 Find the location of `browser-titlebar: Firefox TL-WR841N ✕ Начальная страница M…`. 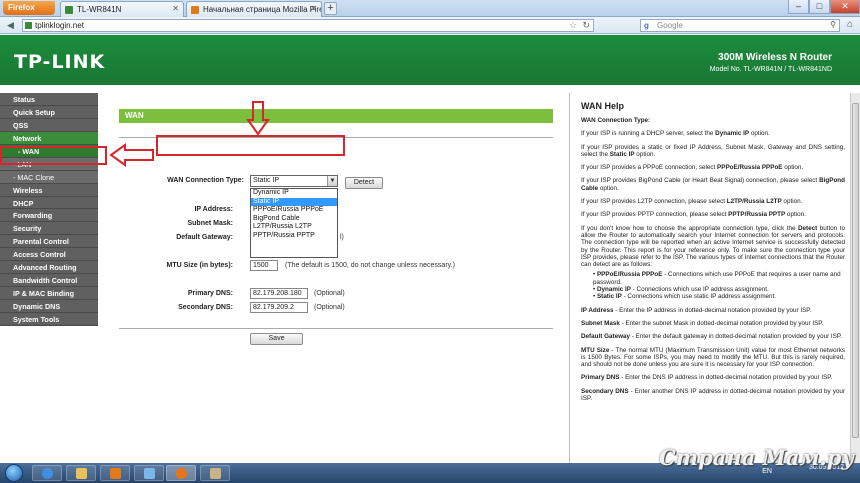

browser-titlebar: Firefox TL-WR841N ✕ Начальная страница M… is located at coordinates (430, 8).